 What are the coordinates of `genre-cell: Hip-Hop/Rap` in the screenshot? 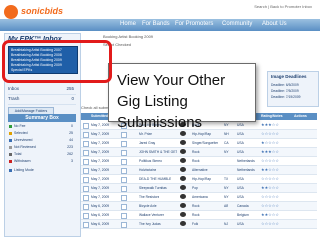 It's located at (202, 179).